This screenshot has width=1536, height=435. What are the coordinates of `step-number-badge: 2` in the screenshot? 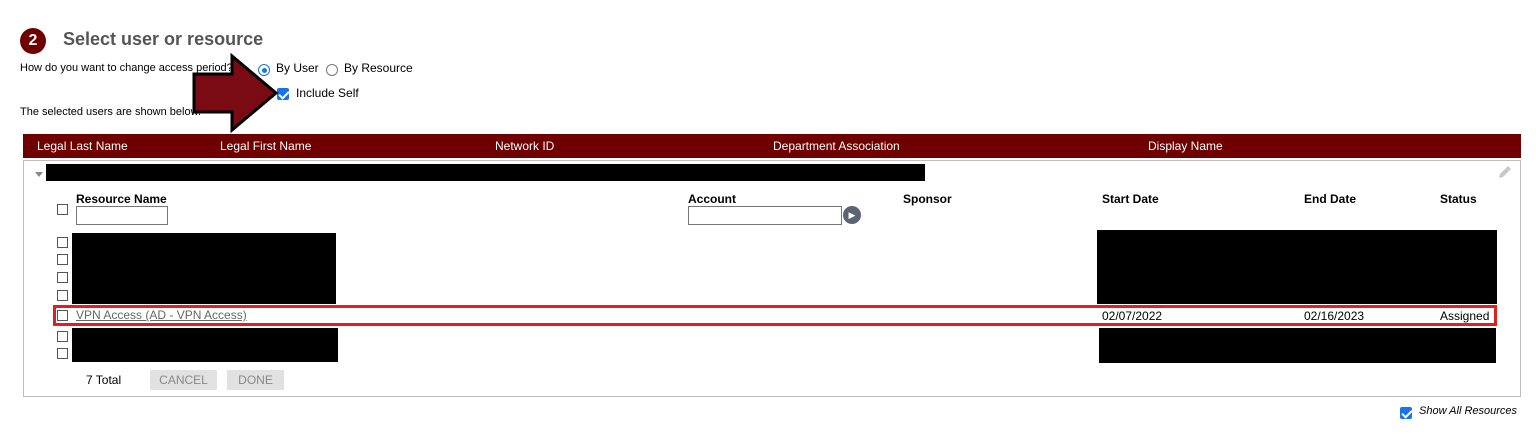 It's located at (33, 41).